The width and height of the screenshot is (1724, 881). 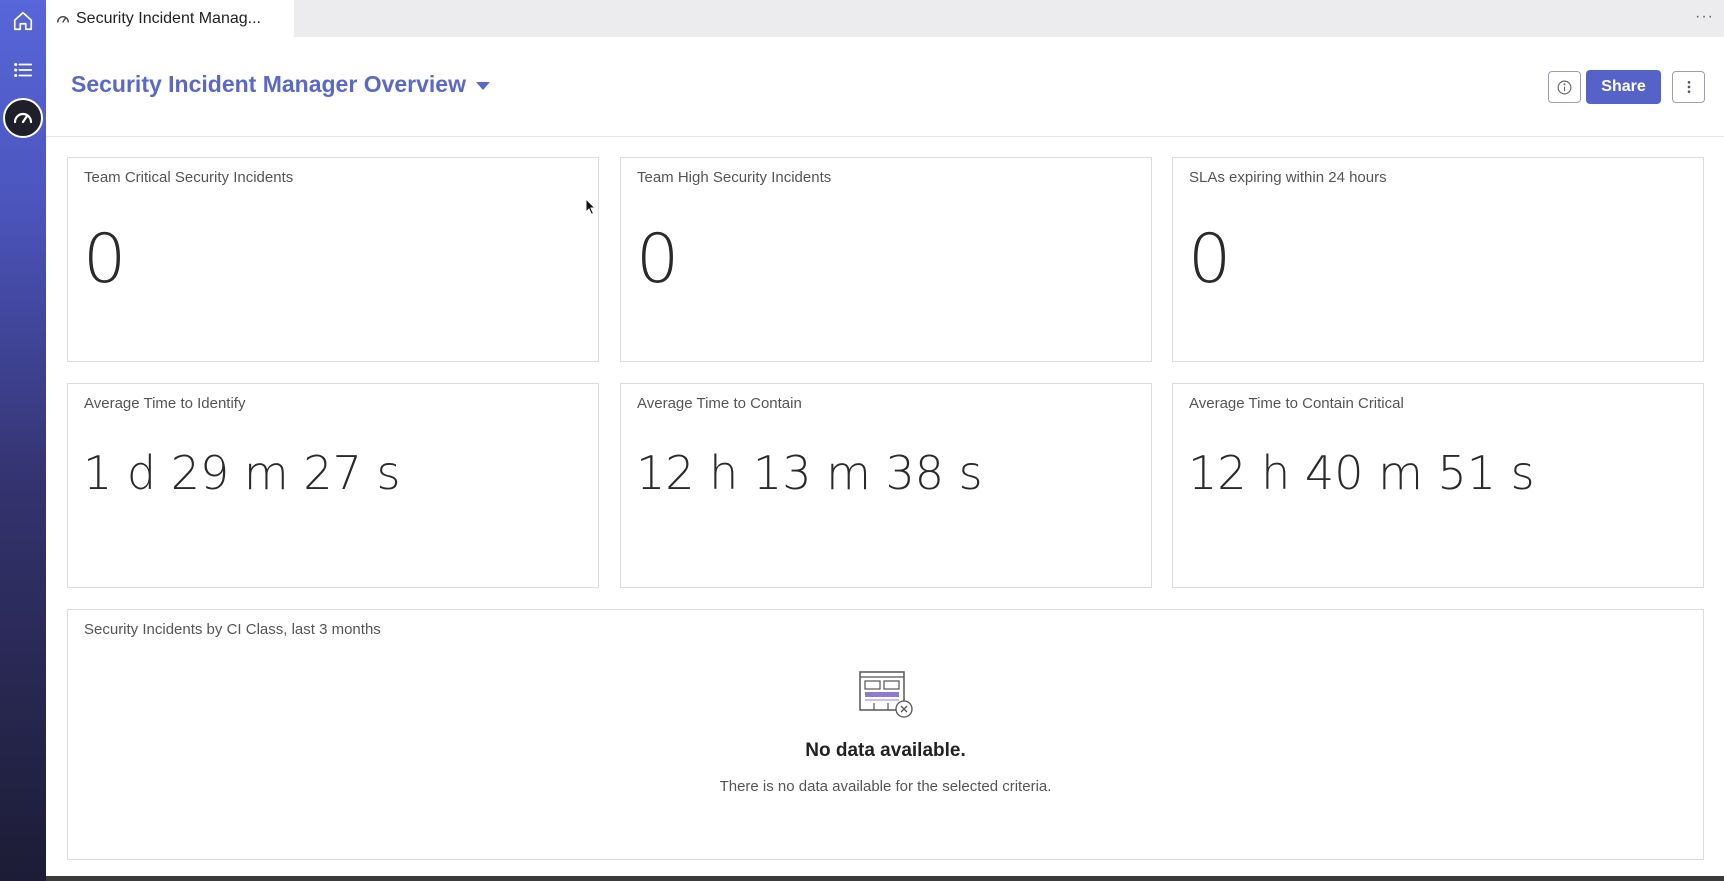 What do you see at coordinates (591, 207) in the screenshot?
I see `mouse-cursor-icon` at bounding box center [591, 207].